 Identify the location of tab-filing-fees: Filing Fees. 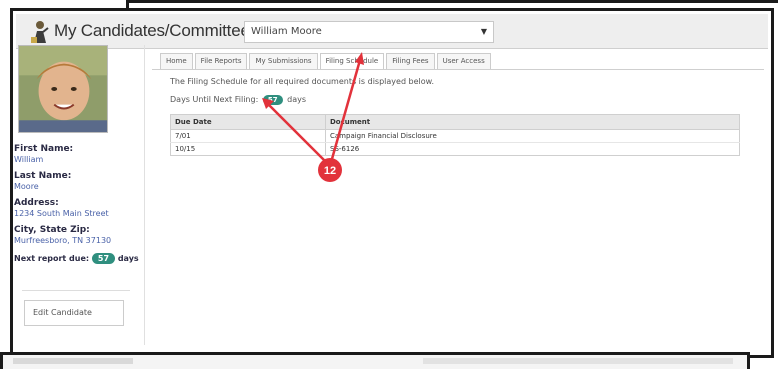
(410, 61).